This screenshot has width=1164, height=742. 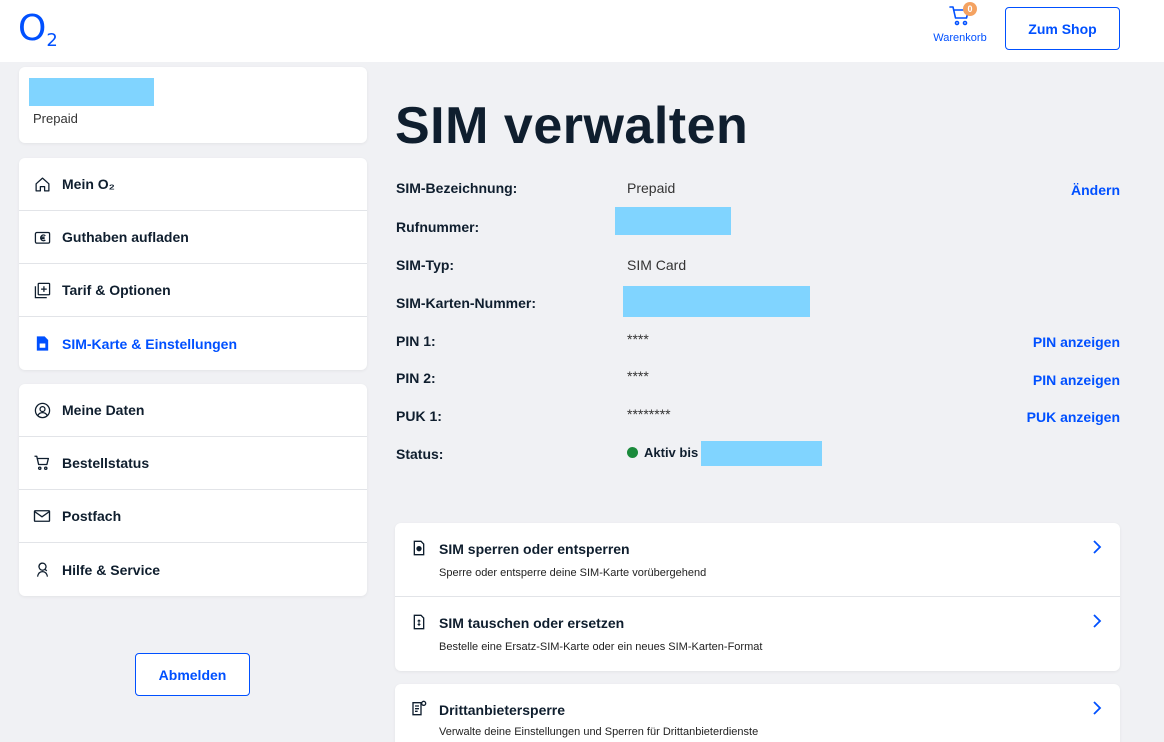 I want to click on nav-item-meine-daten: Meine Daten, so click(x=193, y=410).